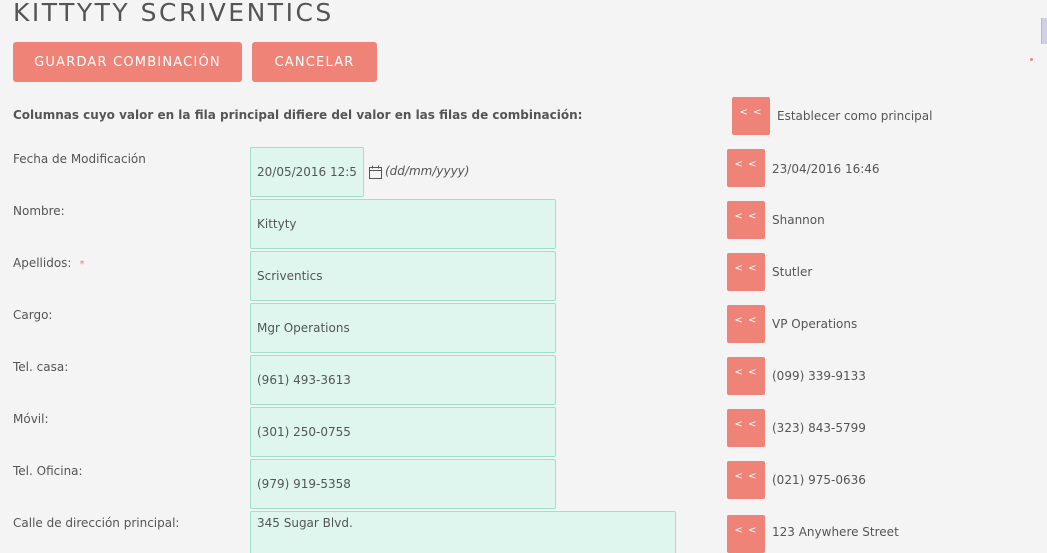 The image size is (1047, 553). Describe the element at coordinates (314, 62) in the screenshot. I see `cancel-button: CANCELAR` at that location.